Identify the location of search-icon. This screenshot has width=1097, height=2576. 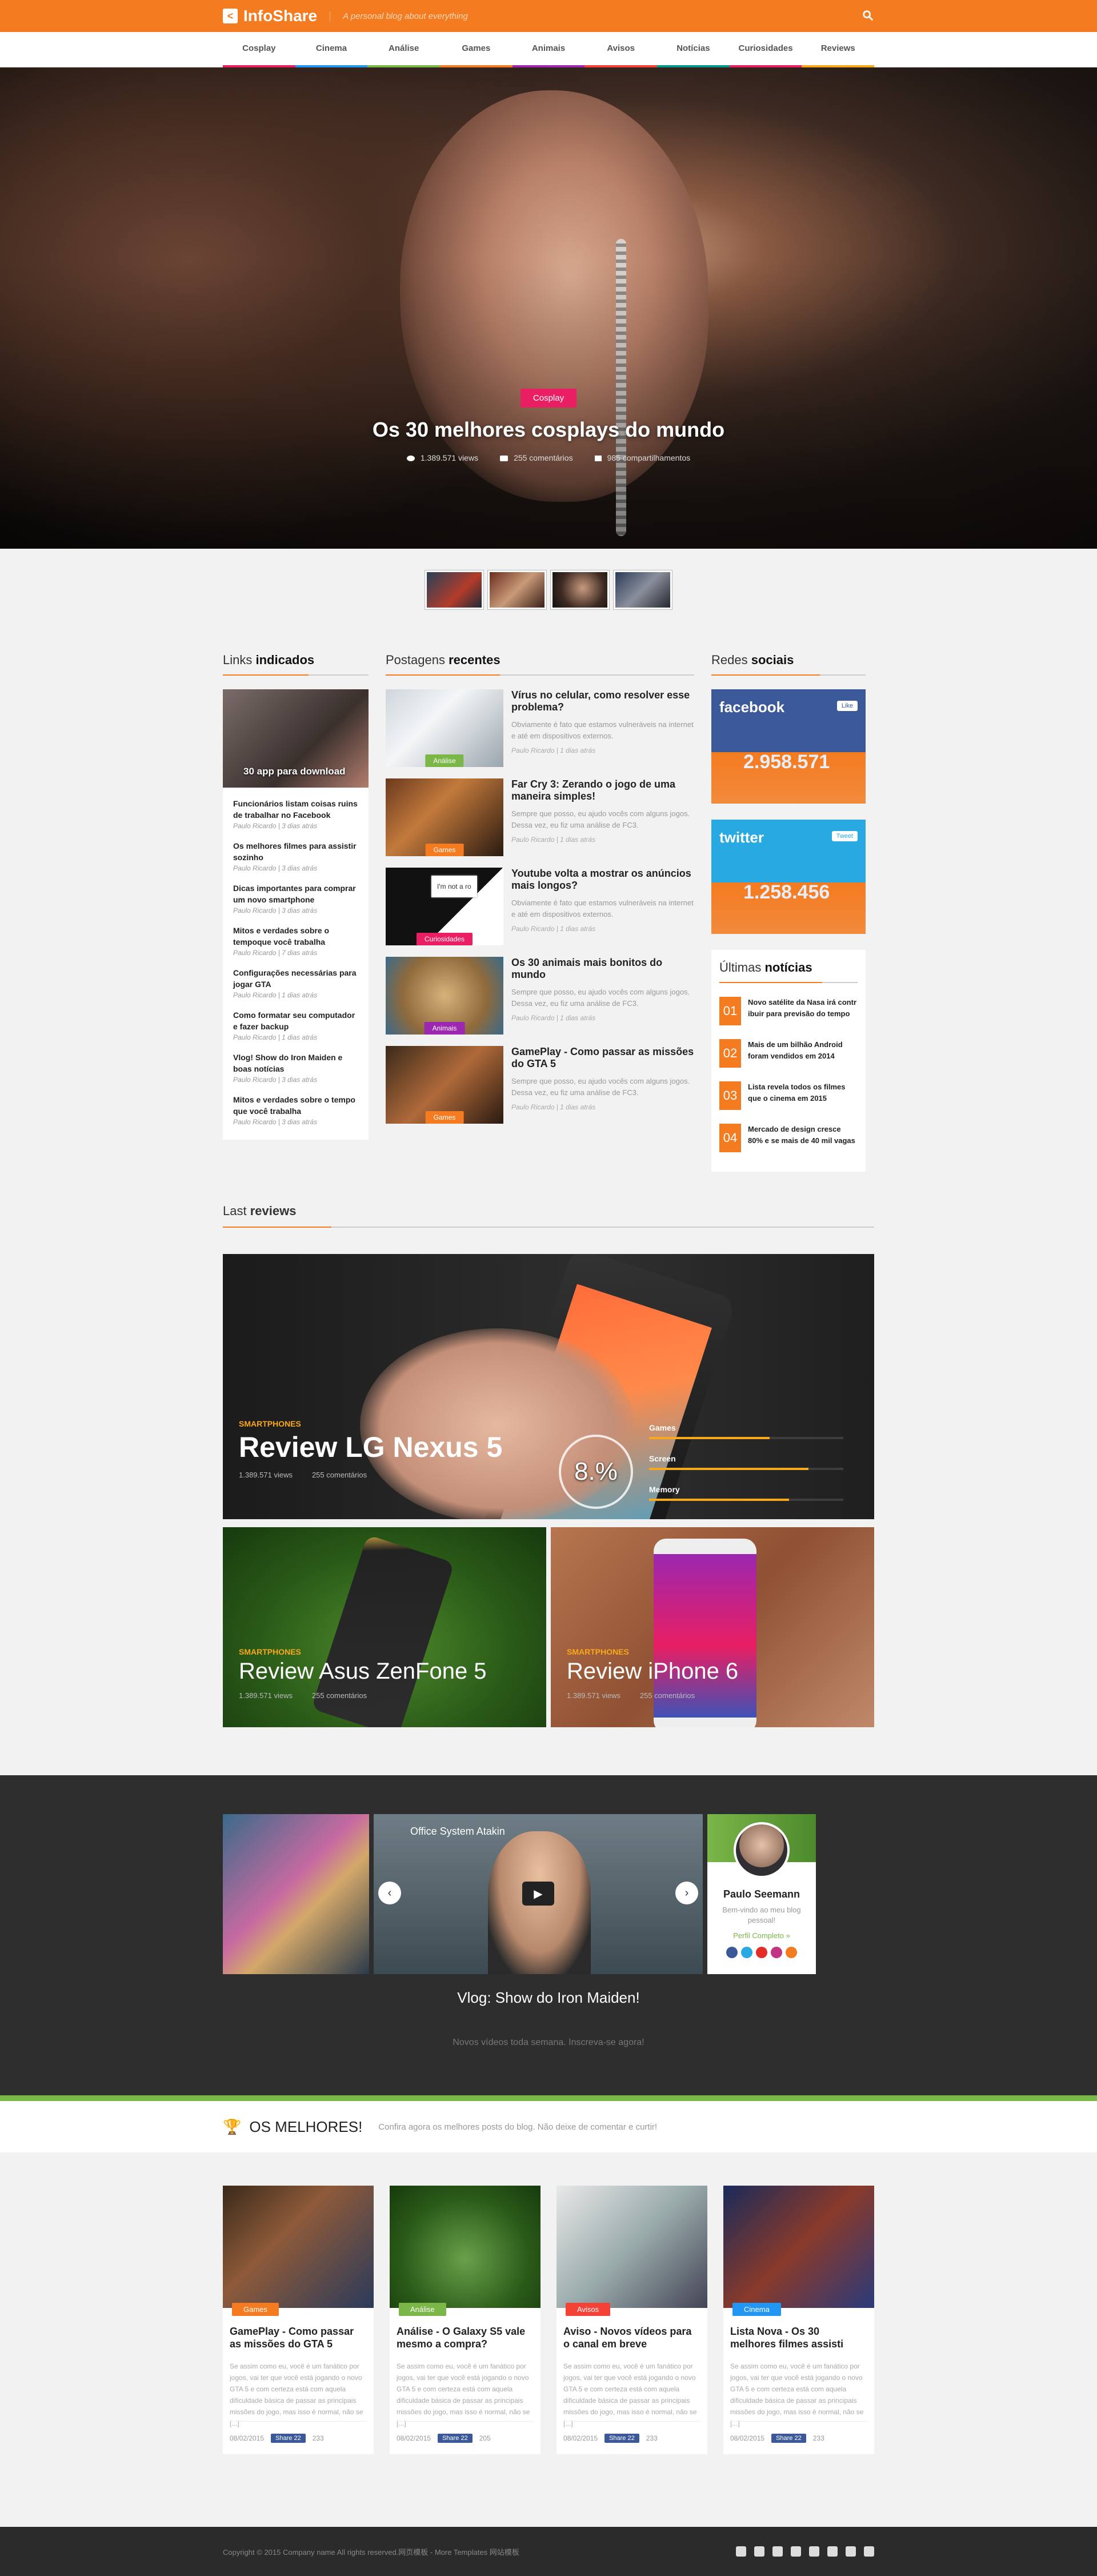
(868, 15).